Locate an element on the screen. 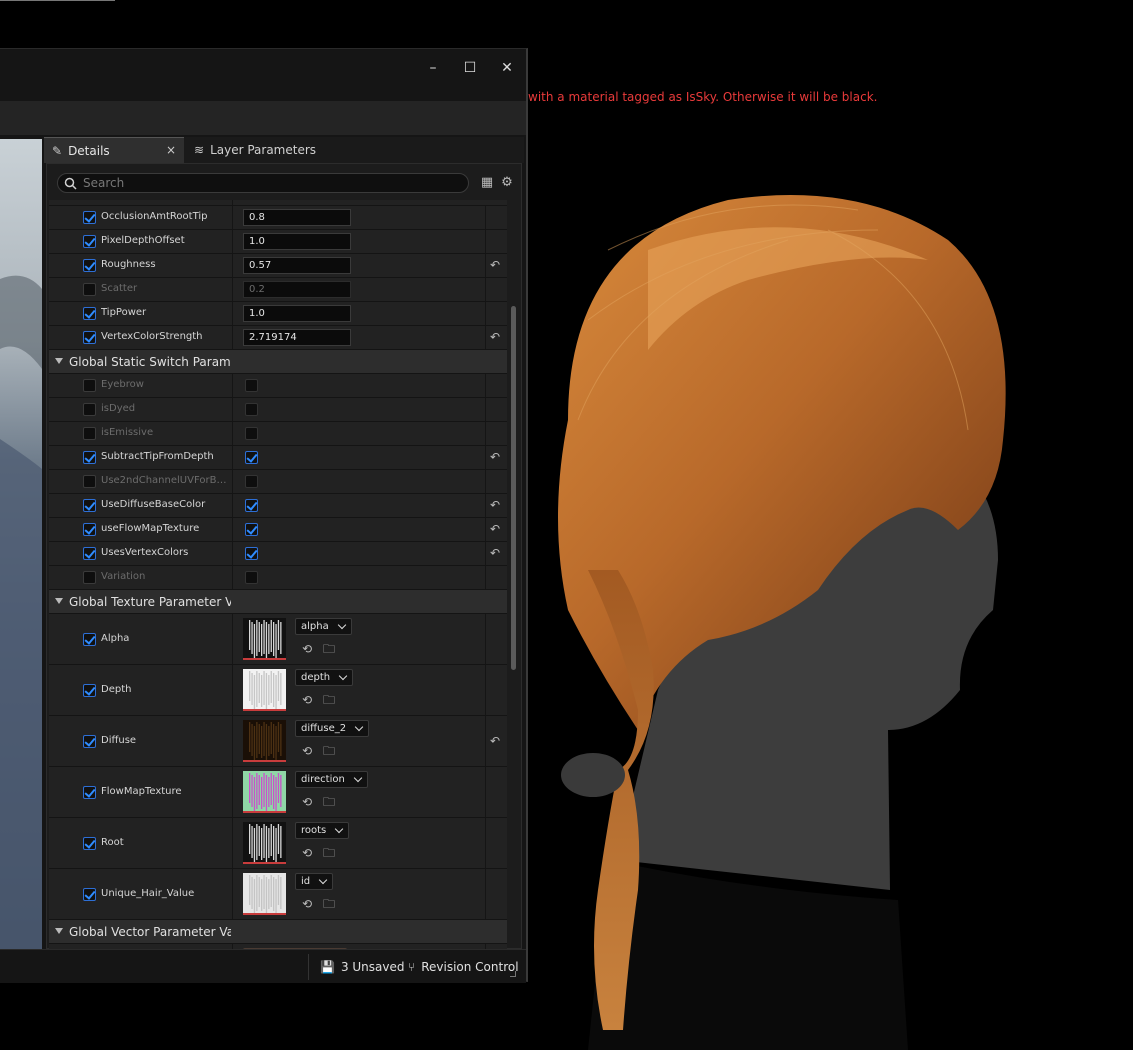 Image resolution: width=1133 pixels, height=1050 pixels. scrollbar is located at coordinates (513, 574).